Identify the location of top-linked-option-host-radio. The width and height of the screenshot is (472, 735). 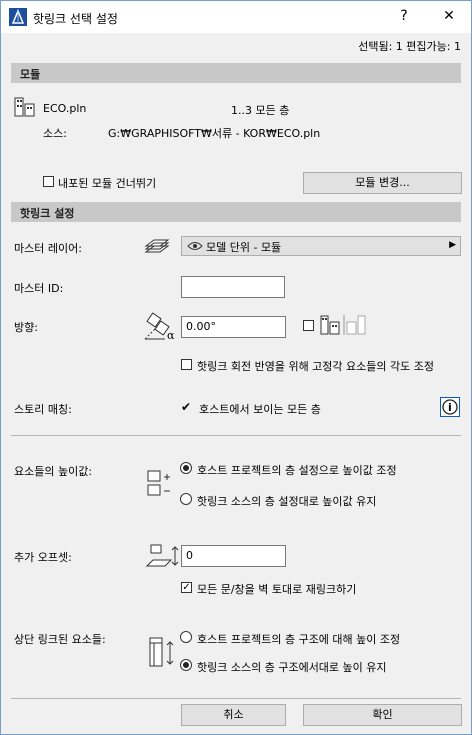
(186, 637).